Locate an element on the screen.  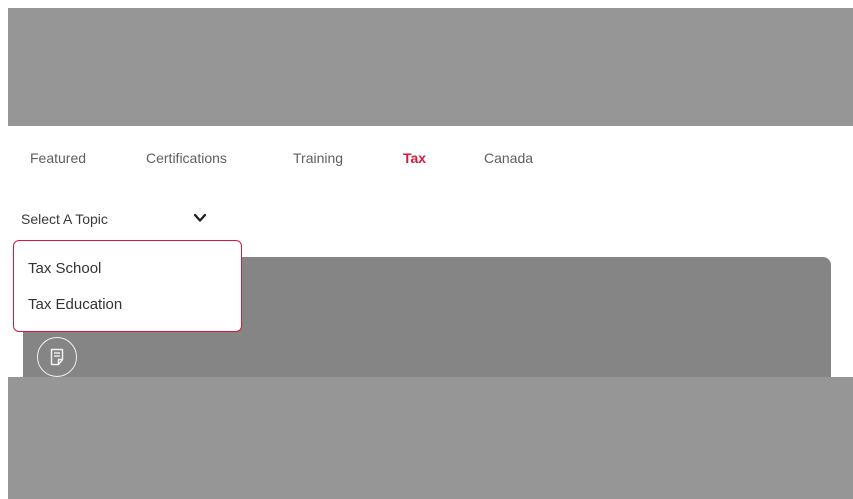
topic-select-label: Select A Topic is located at coordinates (64, 219).